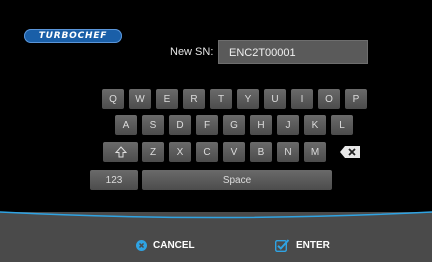  I want to click on backspace-key, so click(350, 152).